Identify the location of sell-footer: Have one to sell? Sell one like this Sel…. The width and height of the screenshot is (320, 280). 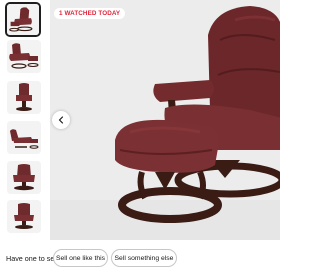
(140, 259).